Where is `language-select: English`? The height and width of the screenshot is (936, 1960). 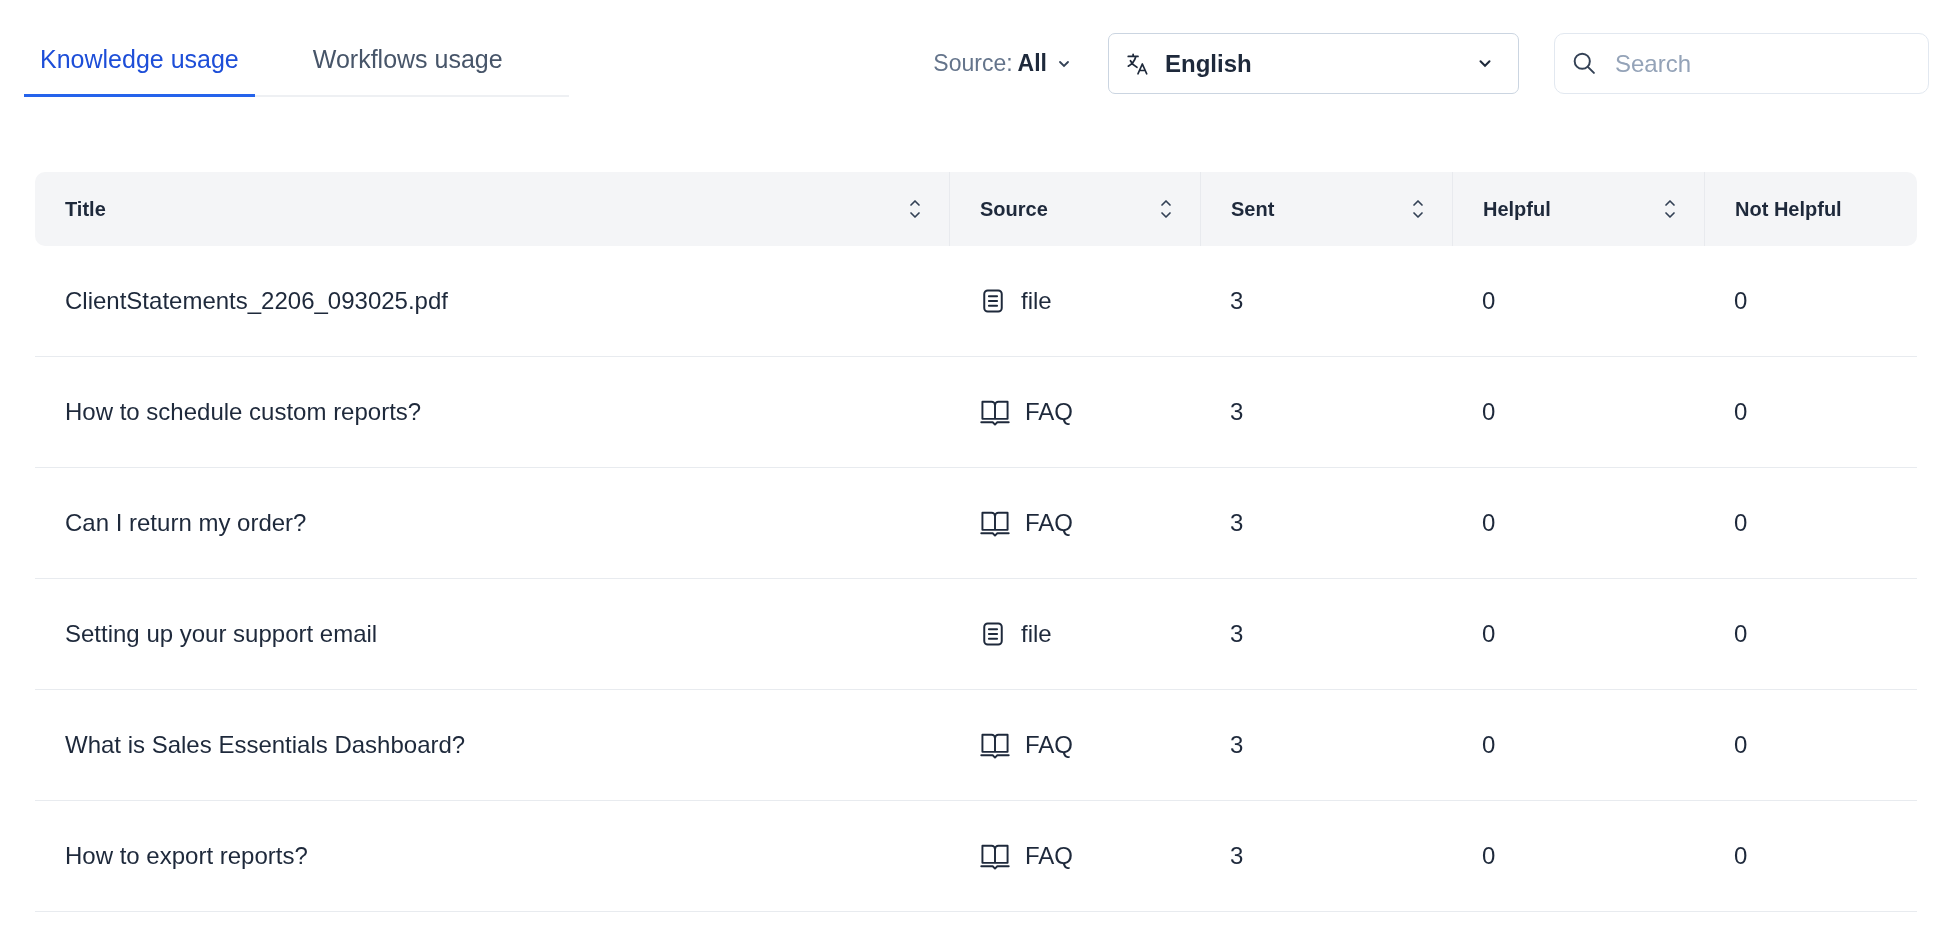 language-select: English is located at coordinates (1313, 63).